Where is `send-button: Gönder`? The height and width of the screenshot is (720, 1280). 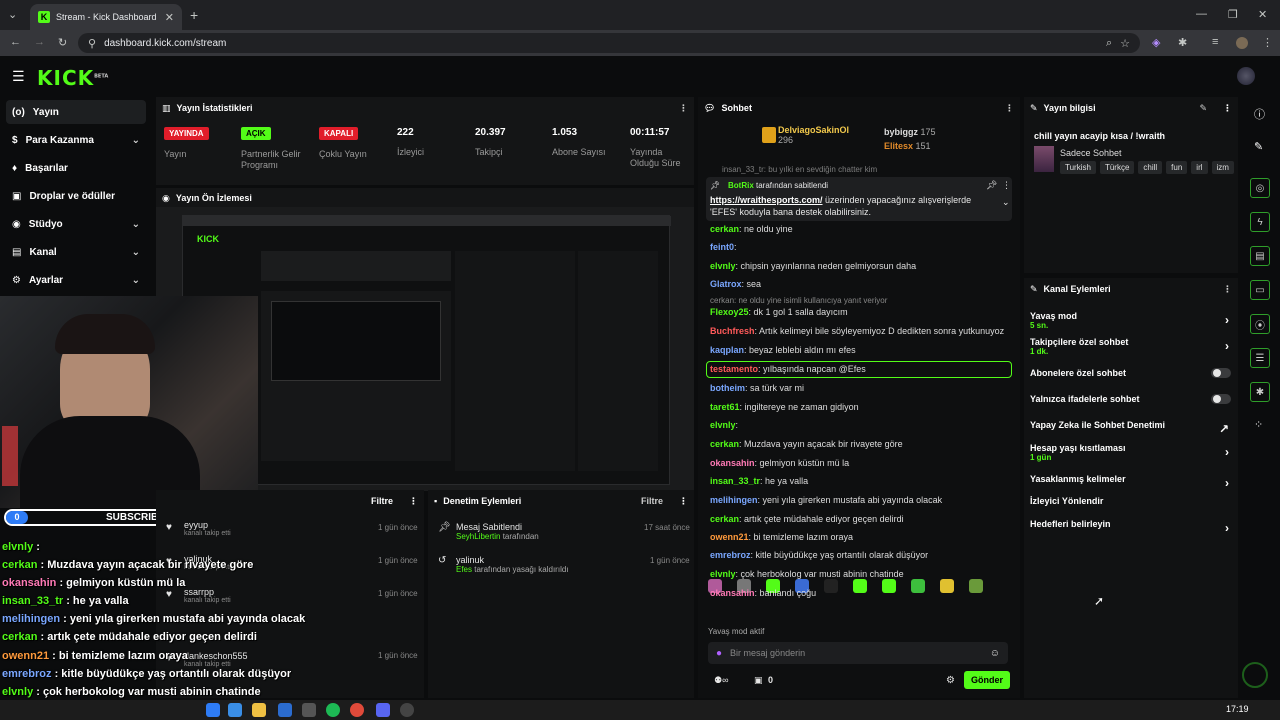
send-button: Gönder is located at coordinates (987, 680).